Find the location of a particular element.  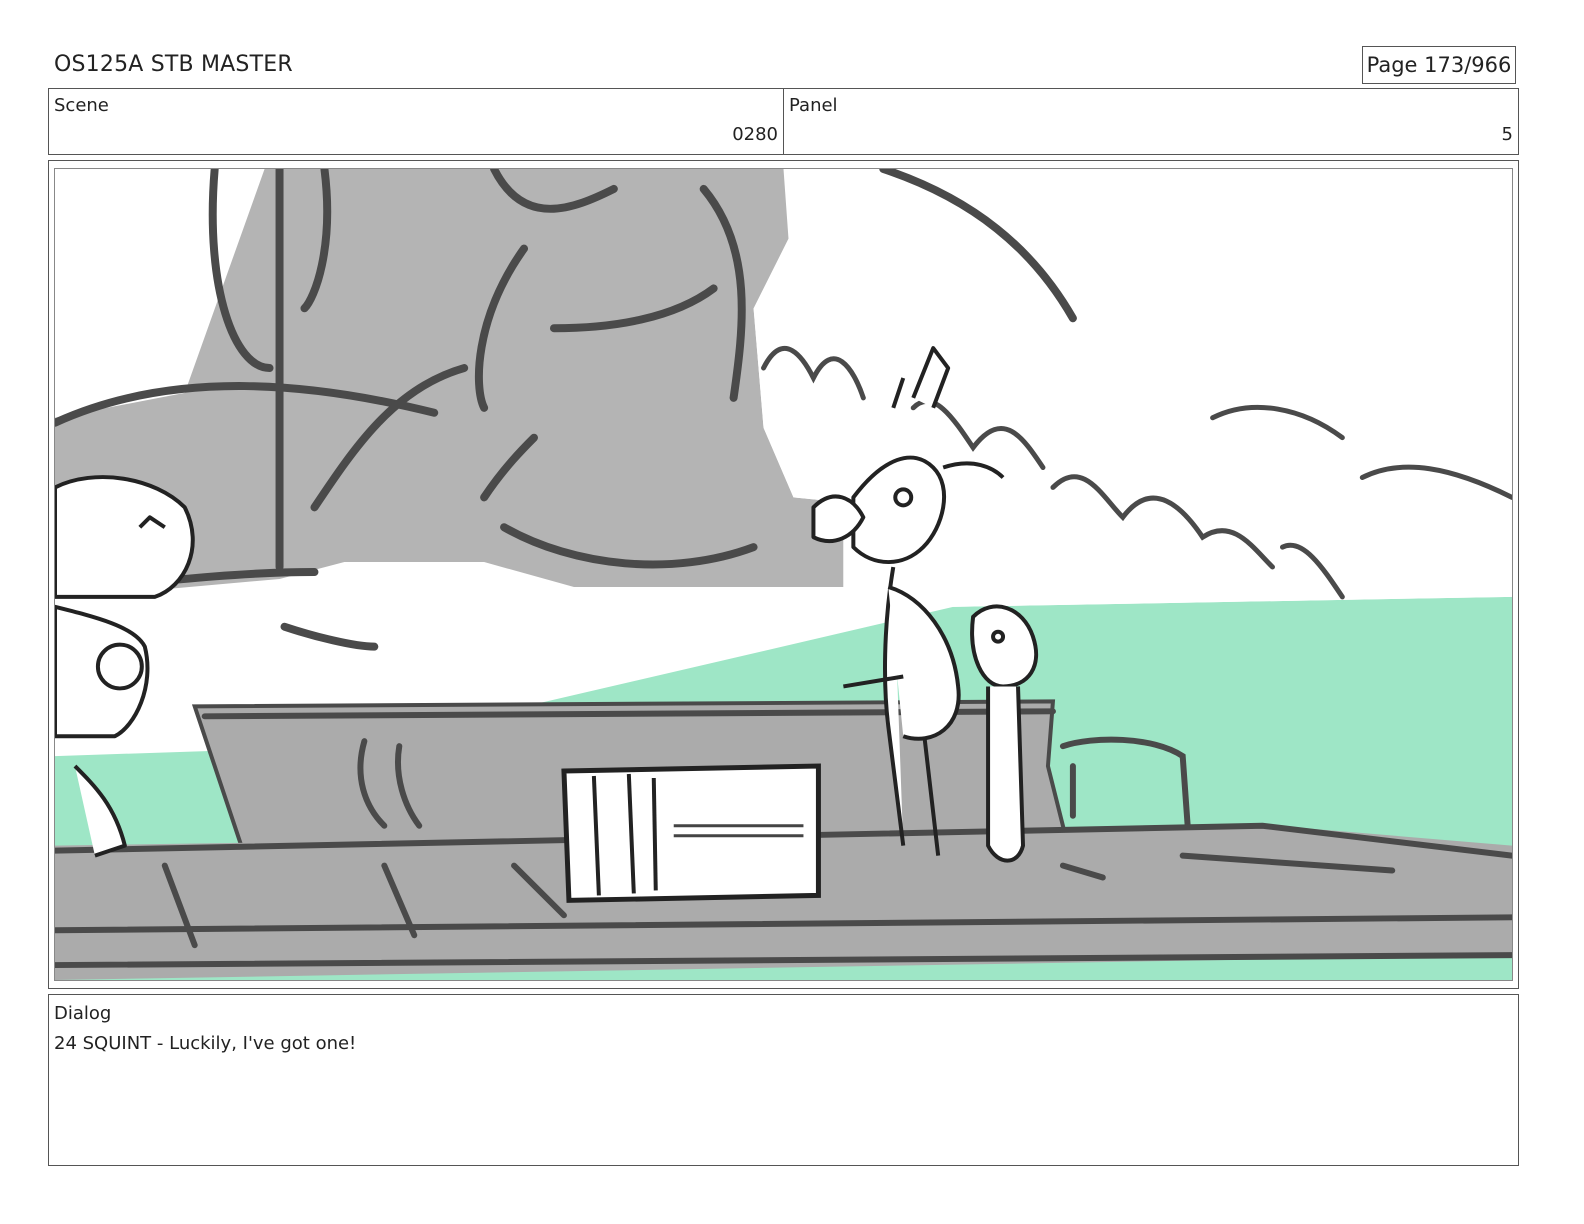

scene-label: Scene is located at coordinates (81, 105).